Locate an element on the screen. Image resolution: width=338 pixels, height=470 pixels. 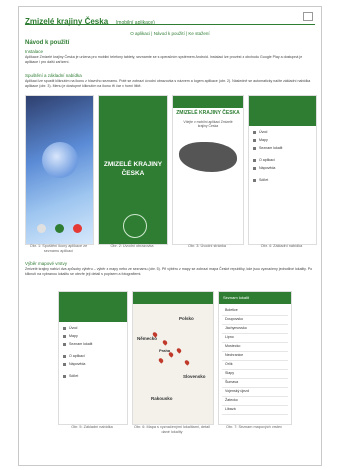
map-label-rakousko: Rakousko is located at coordinates (162, 398).